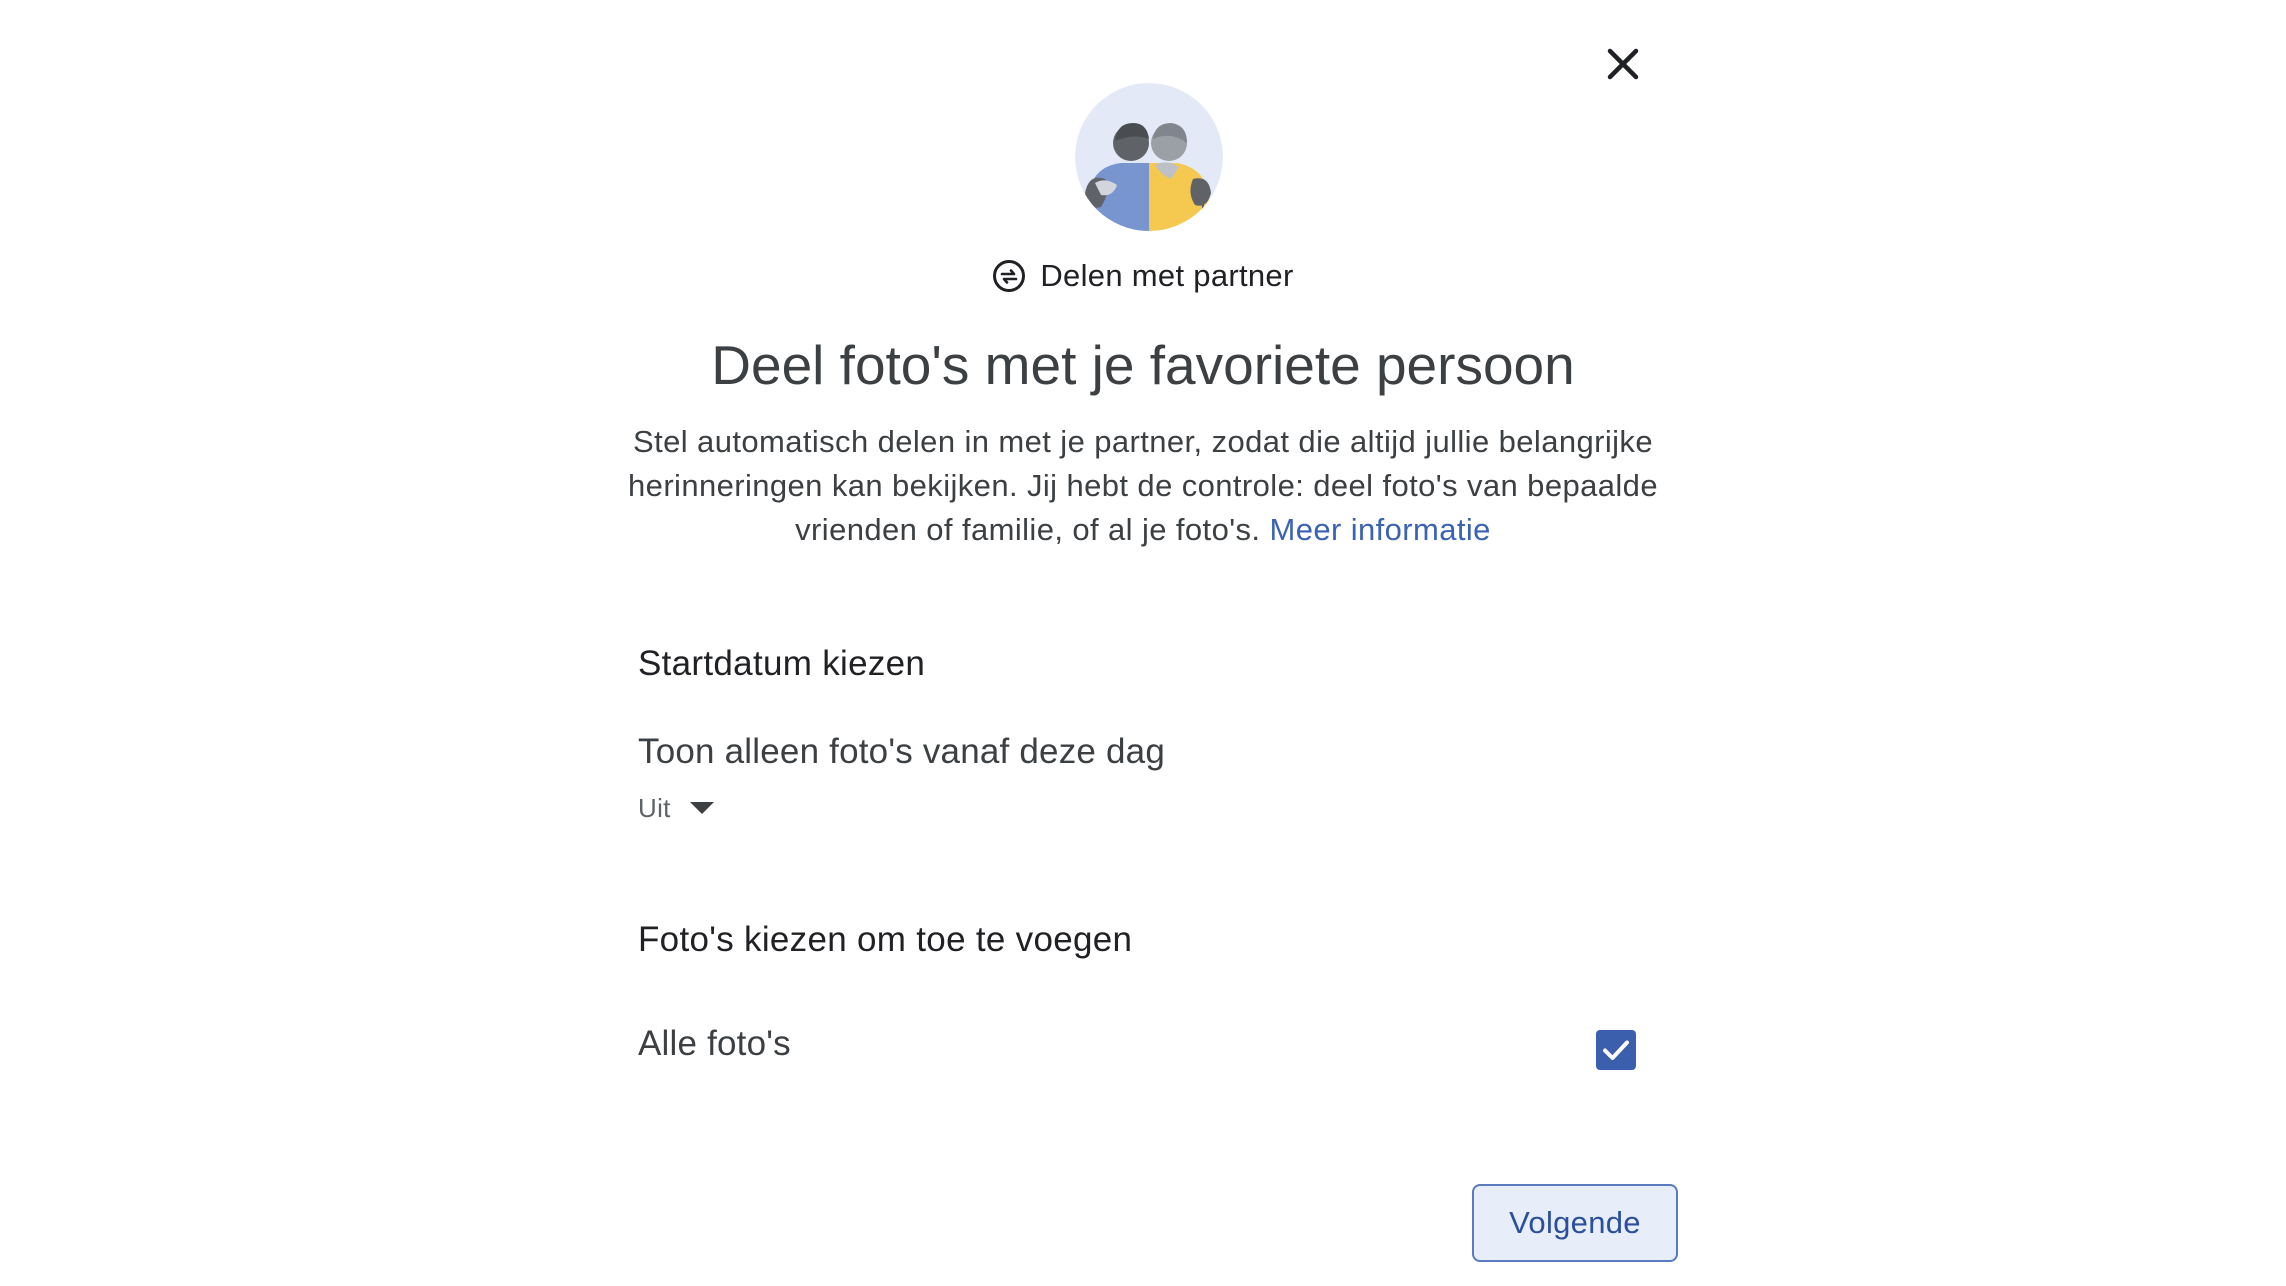  What do you see at coordinates (1167, 275) in the screenshot?
I see `feature-label: Delen met partner` at bounding box center [1167, 275].